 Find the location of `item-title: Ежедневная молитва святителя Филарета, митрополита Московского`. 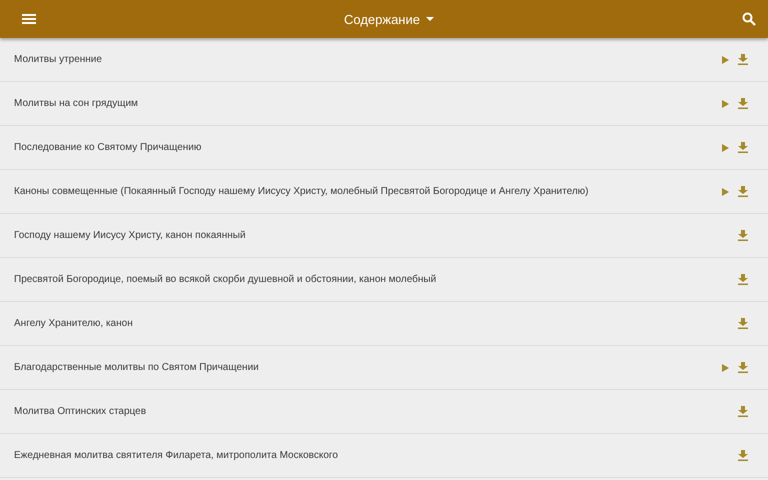

item-title: Ежедневная молитва святителя Филарета, митрополита Московского is located at coordinates (176, 455).